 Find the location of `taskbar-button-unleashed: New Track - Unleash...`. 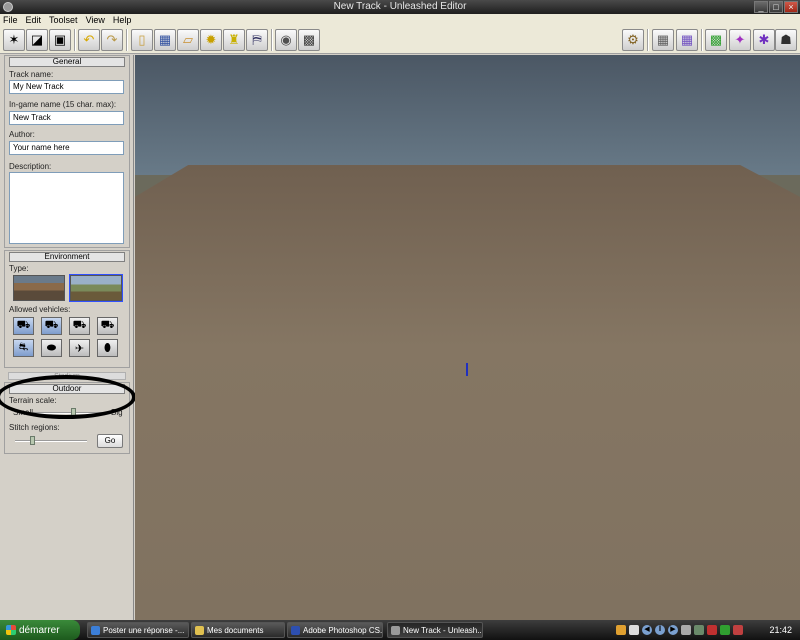

taskbar-button-unleashed: New Track - Unleash... is located at coordinates (435, 630).